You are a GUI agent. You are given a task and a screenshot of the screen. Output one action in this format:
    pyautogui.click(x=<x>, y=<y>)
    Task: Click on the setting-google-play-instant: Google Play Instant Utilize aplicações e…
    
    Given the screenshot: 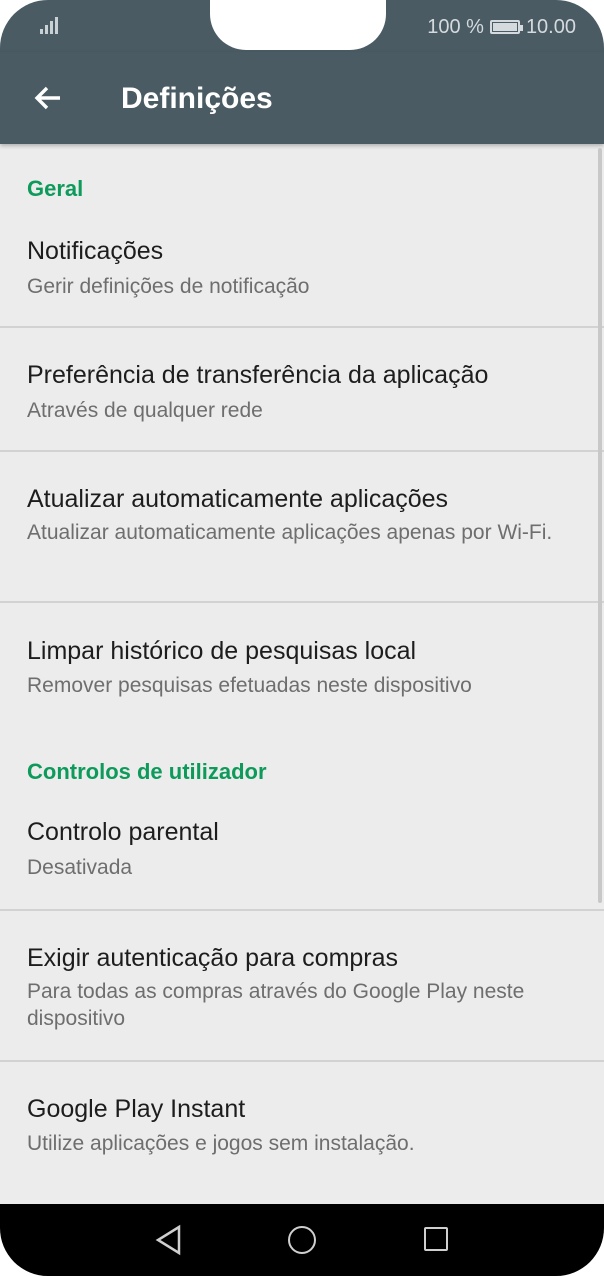 What is the action you would take?
    pyautogui.click(x=302, y=1117)
    